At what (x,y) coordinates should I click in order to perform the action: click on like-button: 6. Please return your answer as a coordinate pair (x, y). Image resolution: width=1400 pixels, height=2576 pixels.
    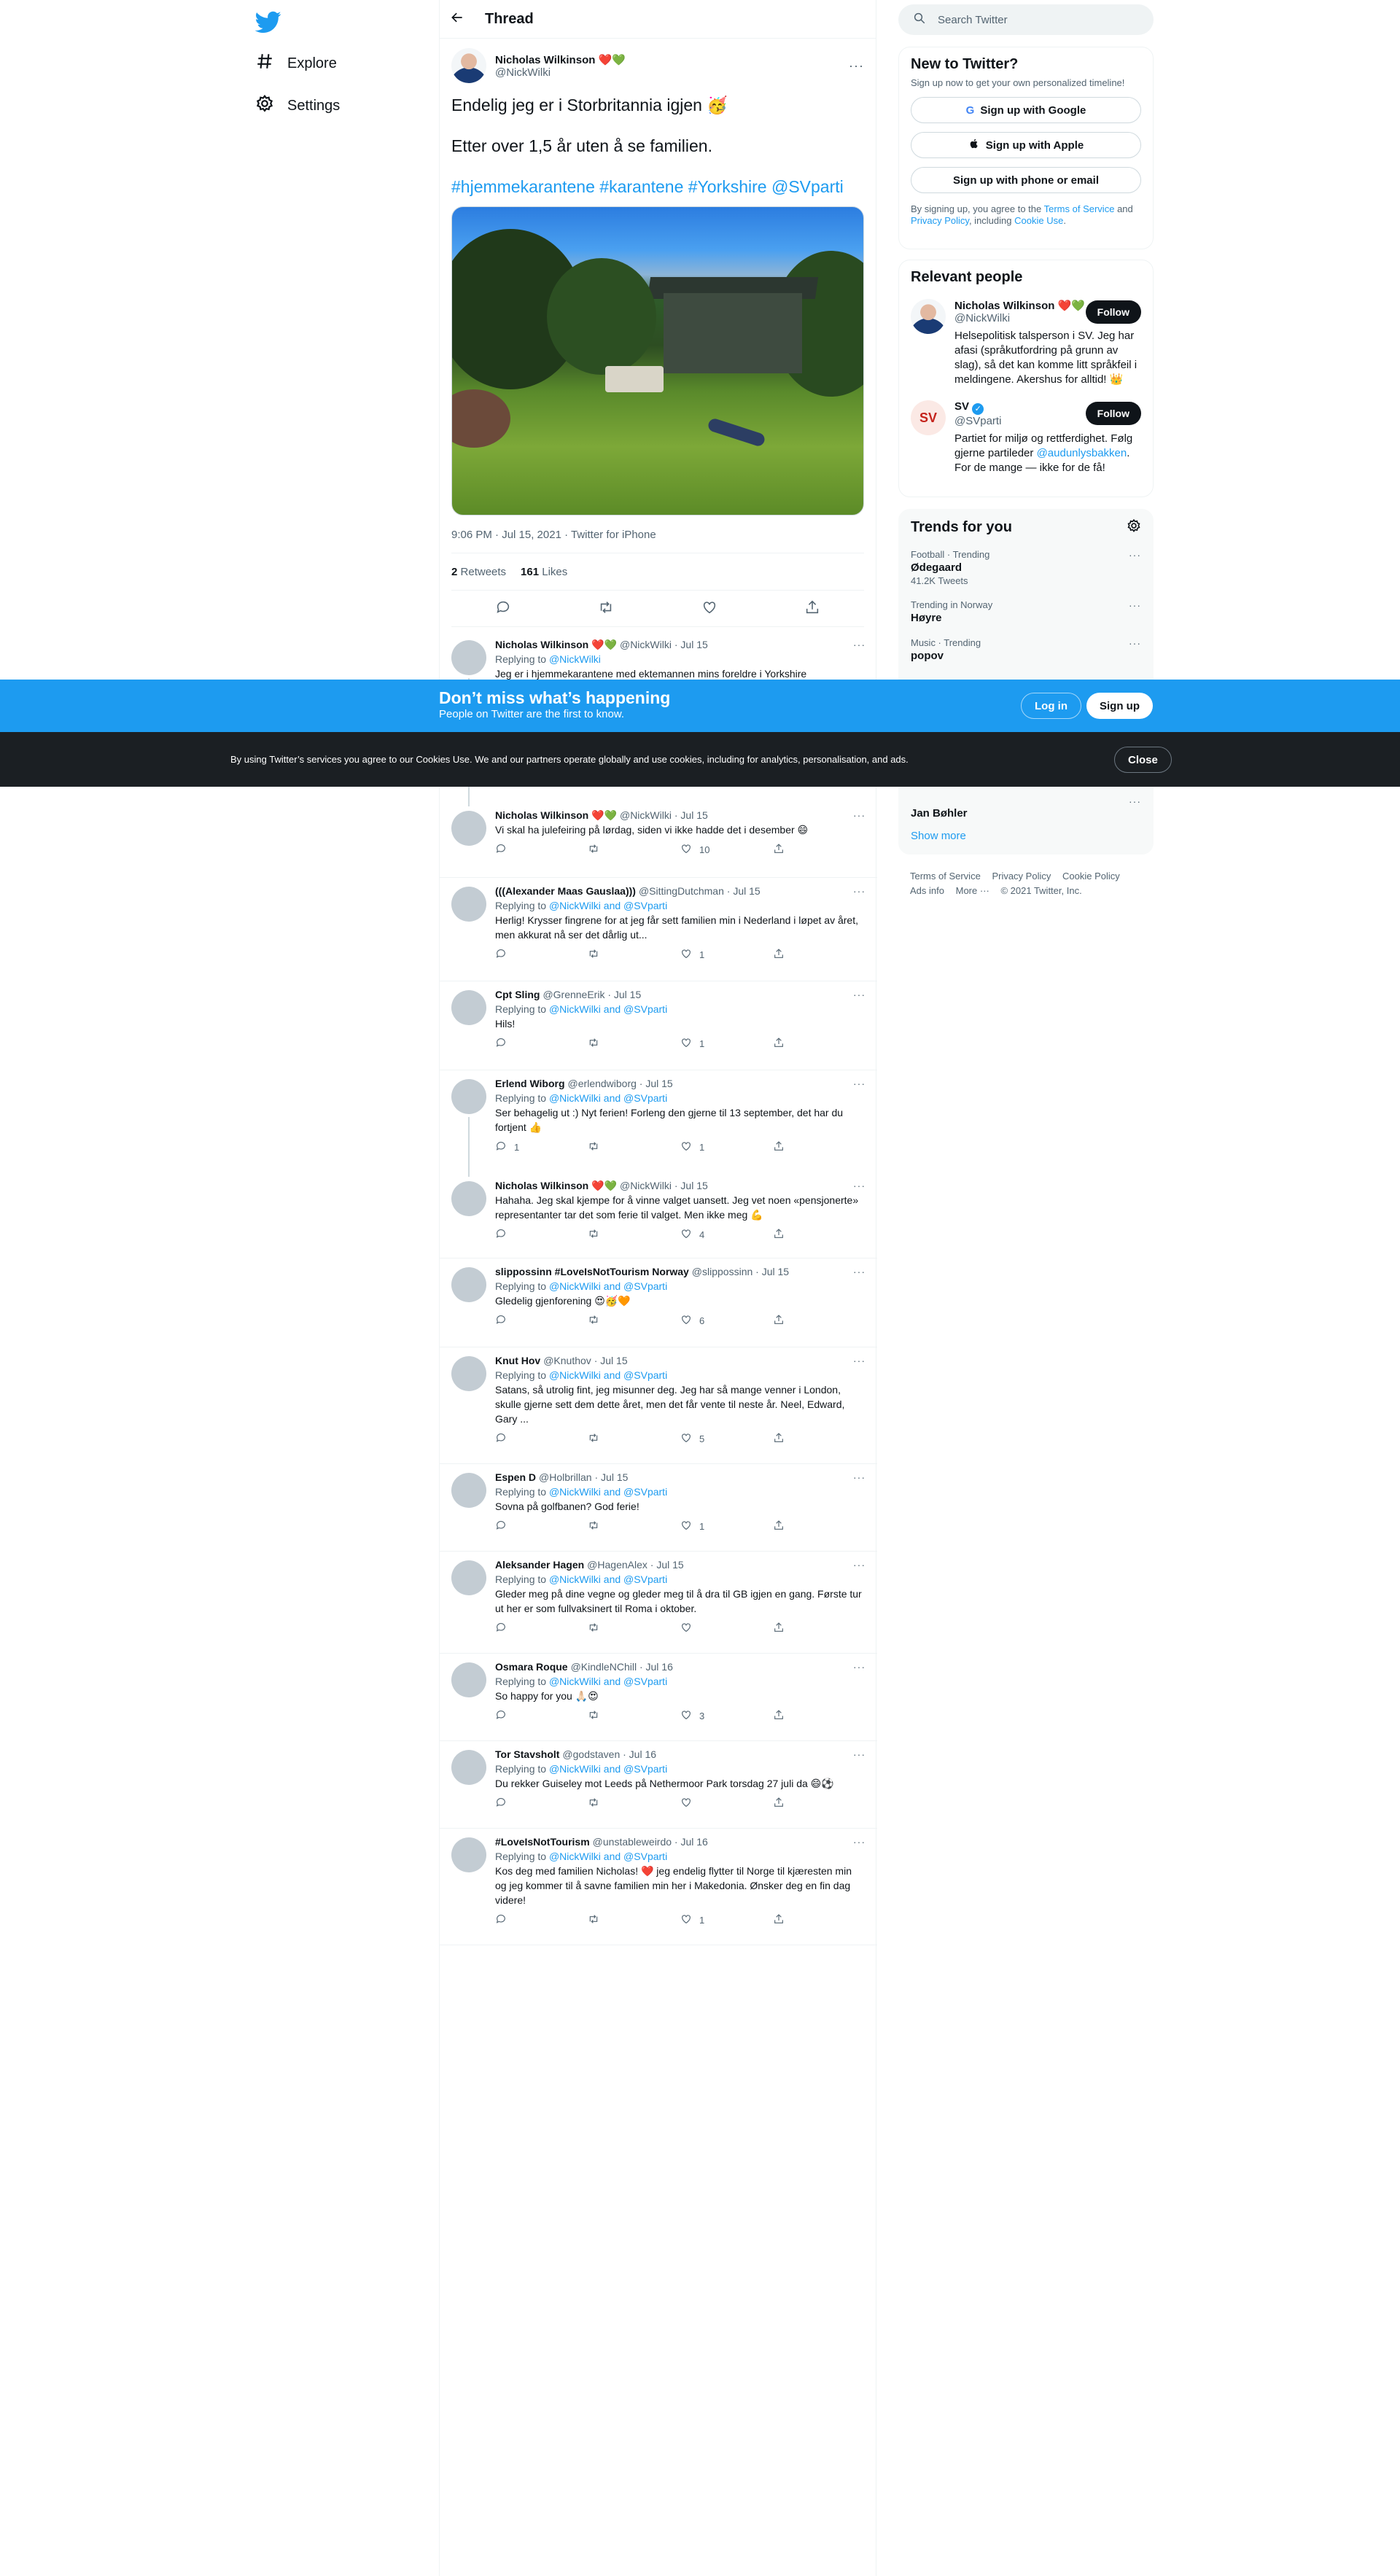
    Looking at the image, I should click on (726, 1321).